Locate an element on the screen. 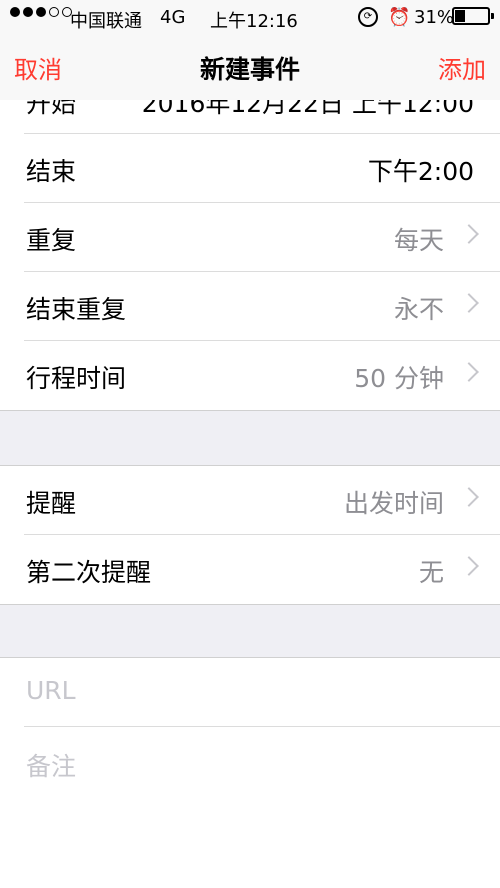 This screenshot has width=500, height=888. battery-percentage: 31% is located at coordinates (434, 17).